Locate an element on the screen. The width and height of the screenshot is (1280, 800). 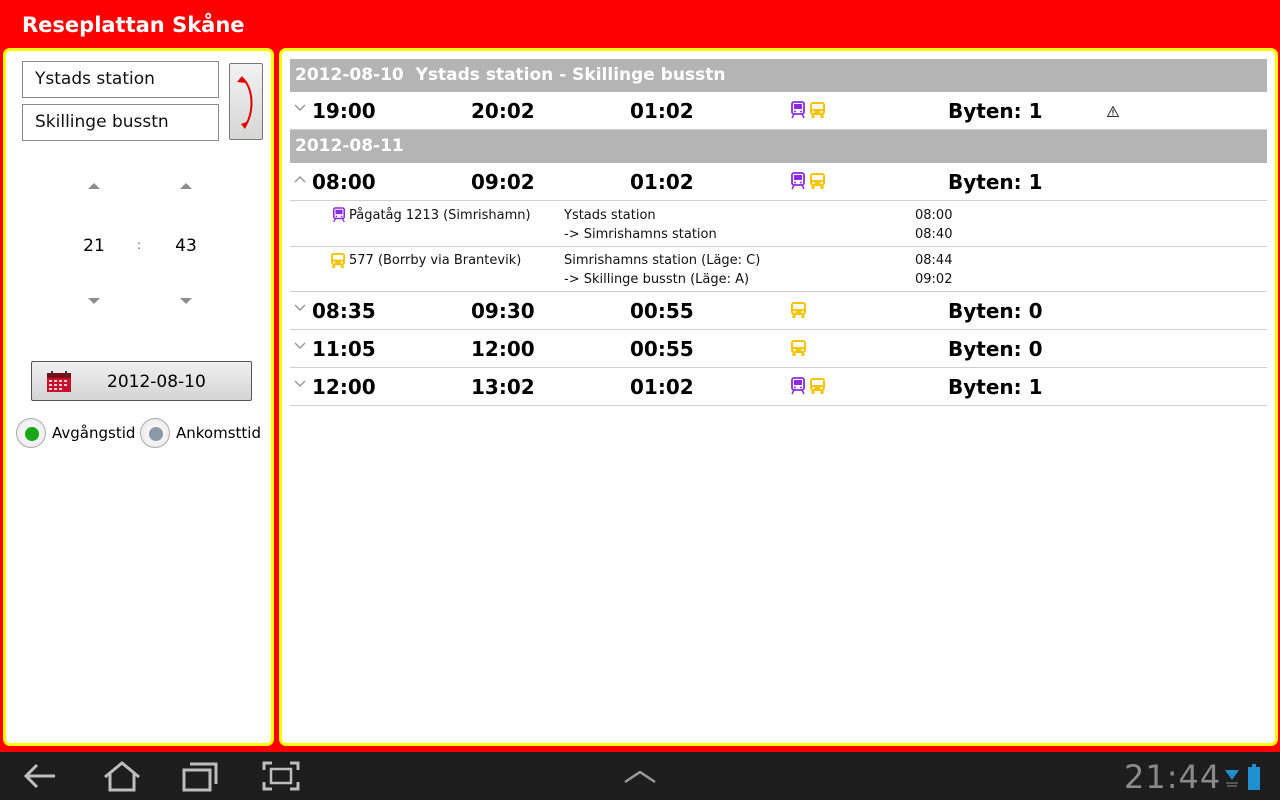
app-title: Reseplattan Skåne is located at coordinates (133, 25).